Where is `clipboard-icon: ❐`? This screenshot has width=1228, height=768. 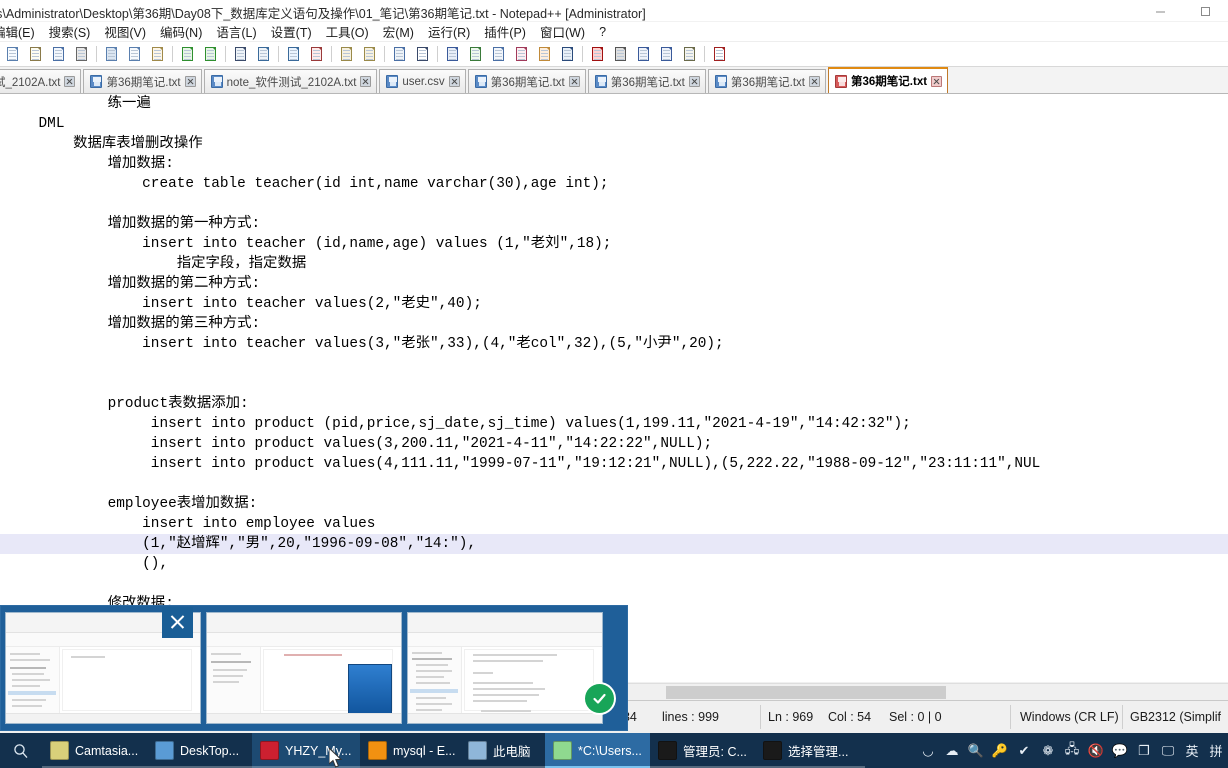 clipboard-icon: ❐ is located at coordinates (1144, 750).